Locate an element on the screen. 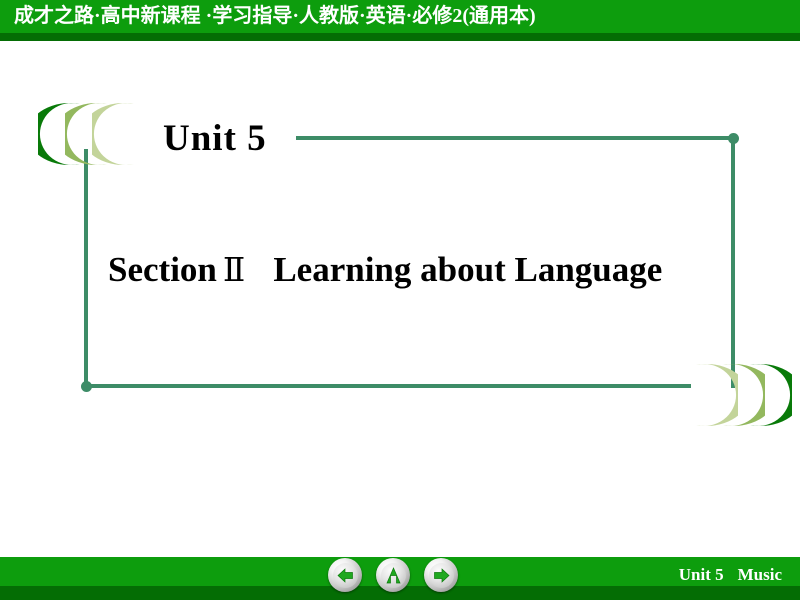 This screenshot has height=600, width=800. header-bar-shadow is located at coordinates (400, 37).